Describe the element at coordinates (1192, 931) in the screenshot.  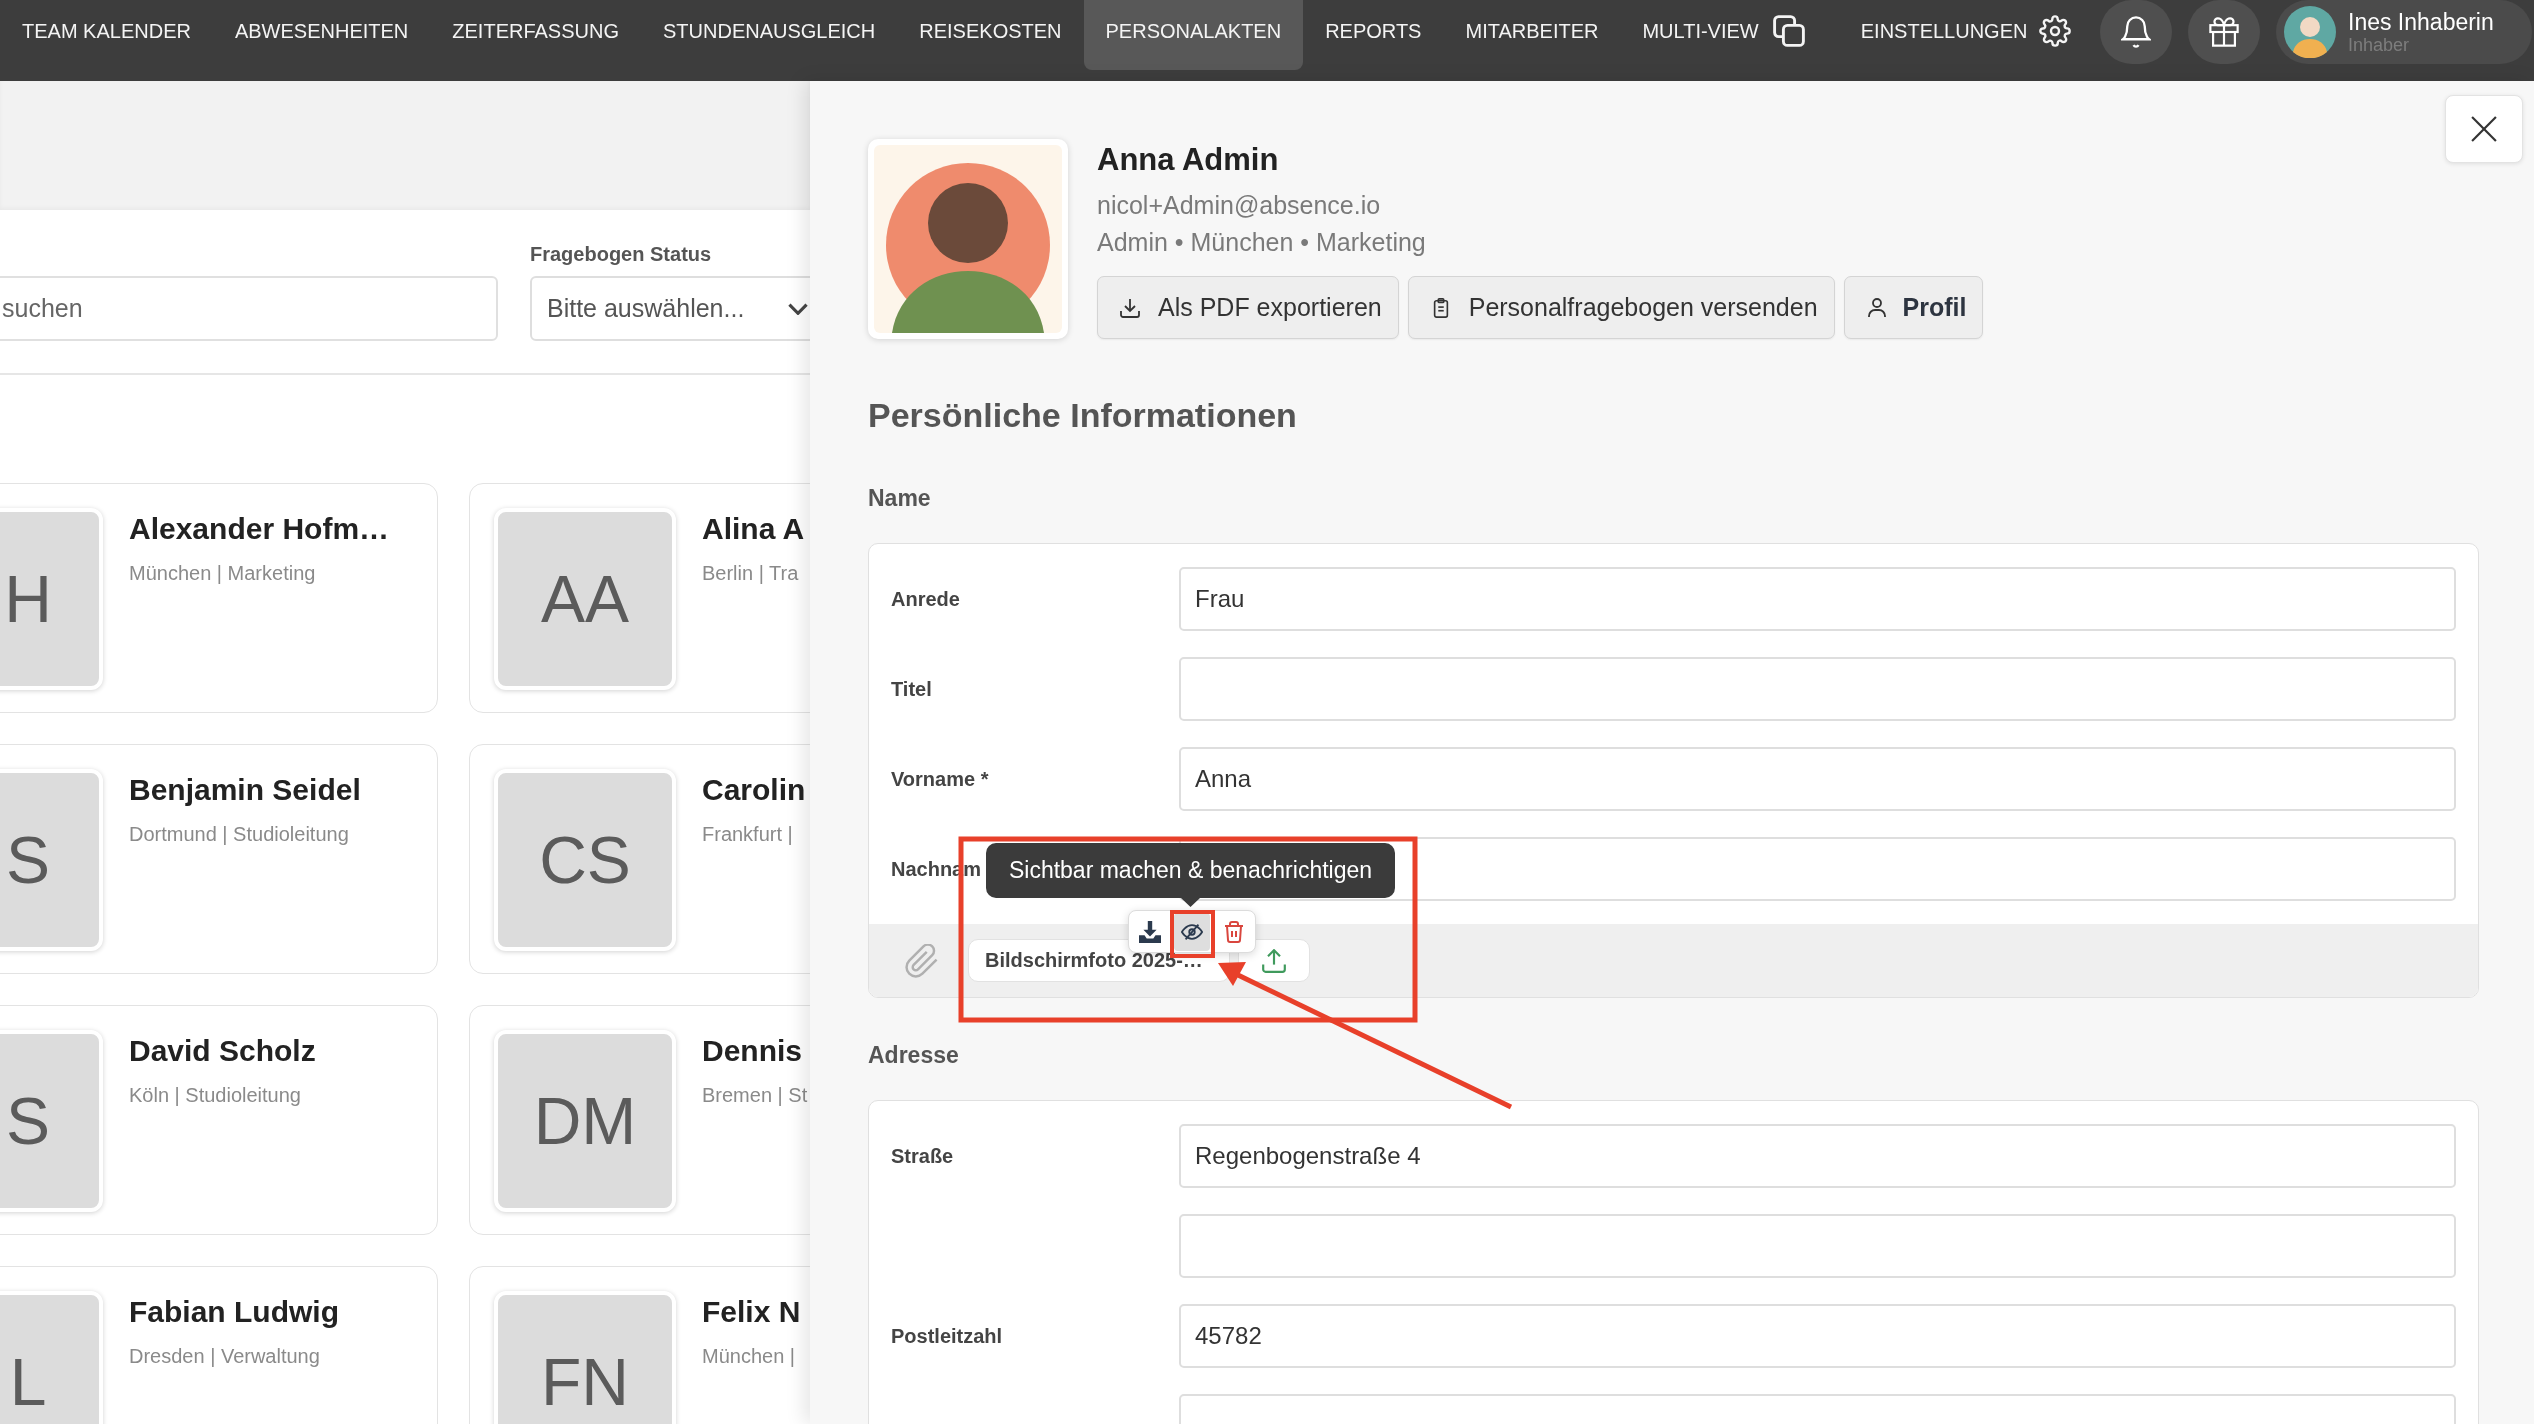
I see `visibility-button` at that location.